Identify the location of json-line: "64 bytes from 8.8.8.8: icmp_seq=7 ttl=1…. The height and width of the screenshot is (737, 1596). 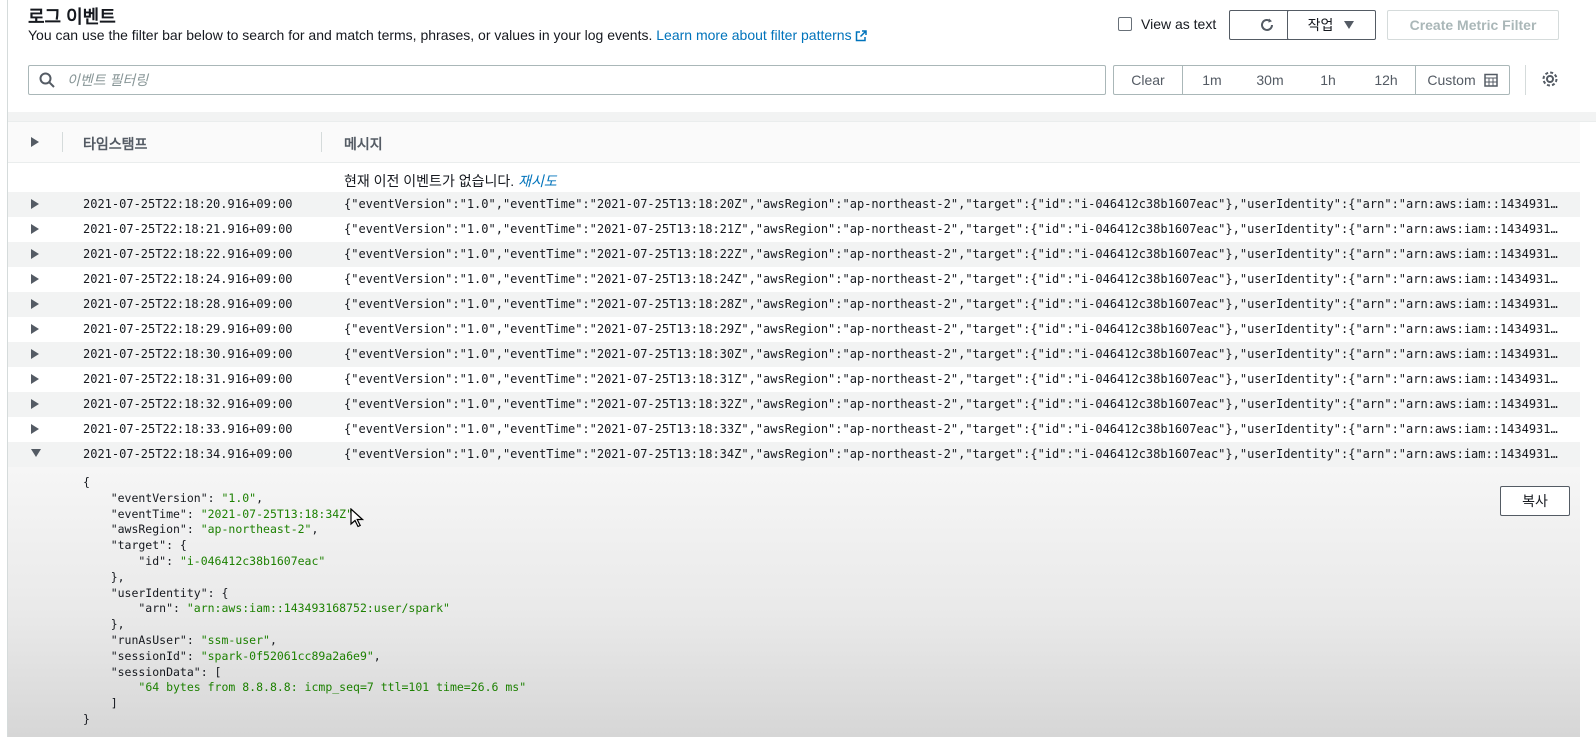
(304, 688).